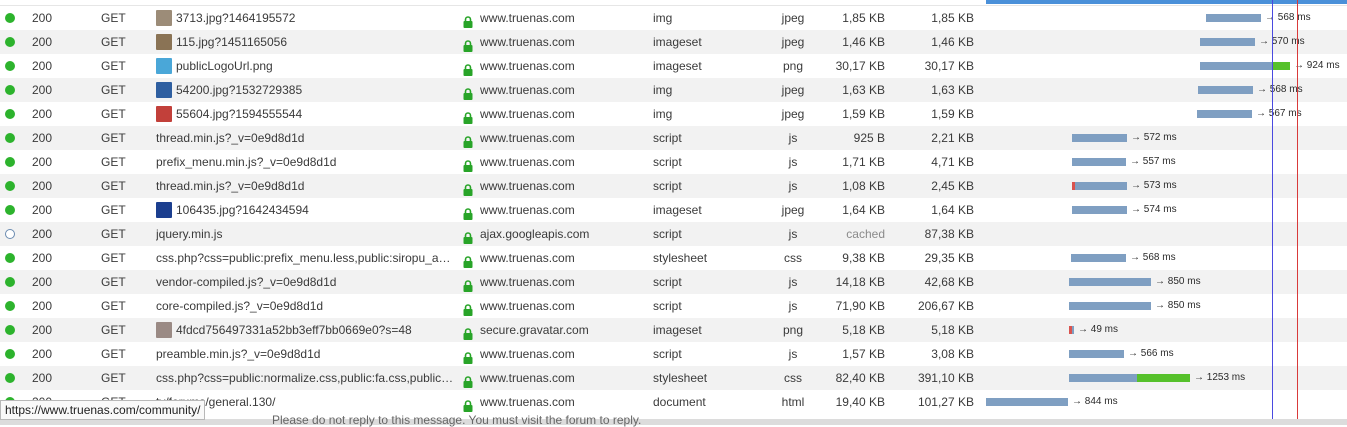 This screenshot has width=1347, height=427. What do you see at coordinates (863, 186) in the screenshot?
I see `transferred-size: 1,08 KB` at bounding box center [863, 186].